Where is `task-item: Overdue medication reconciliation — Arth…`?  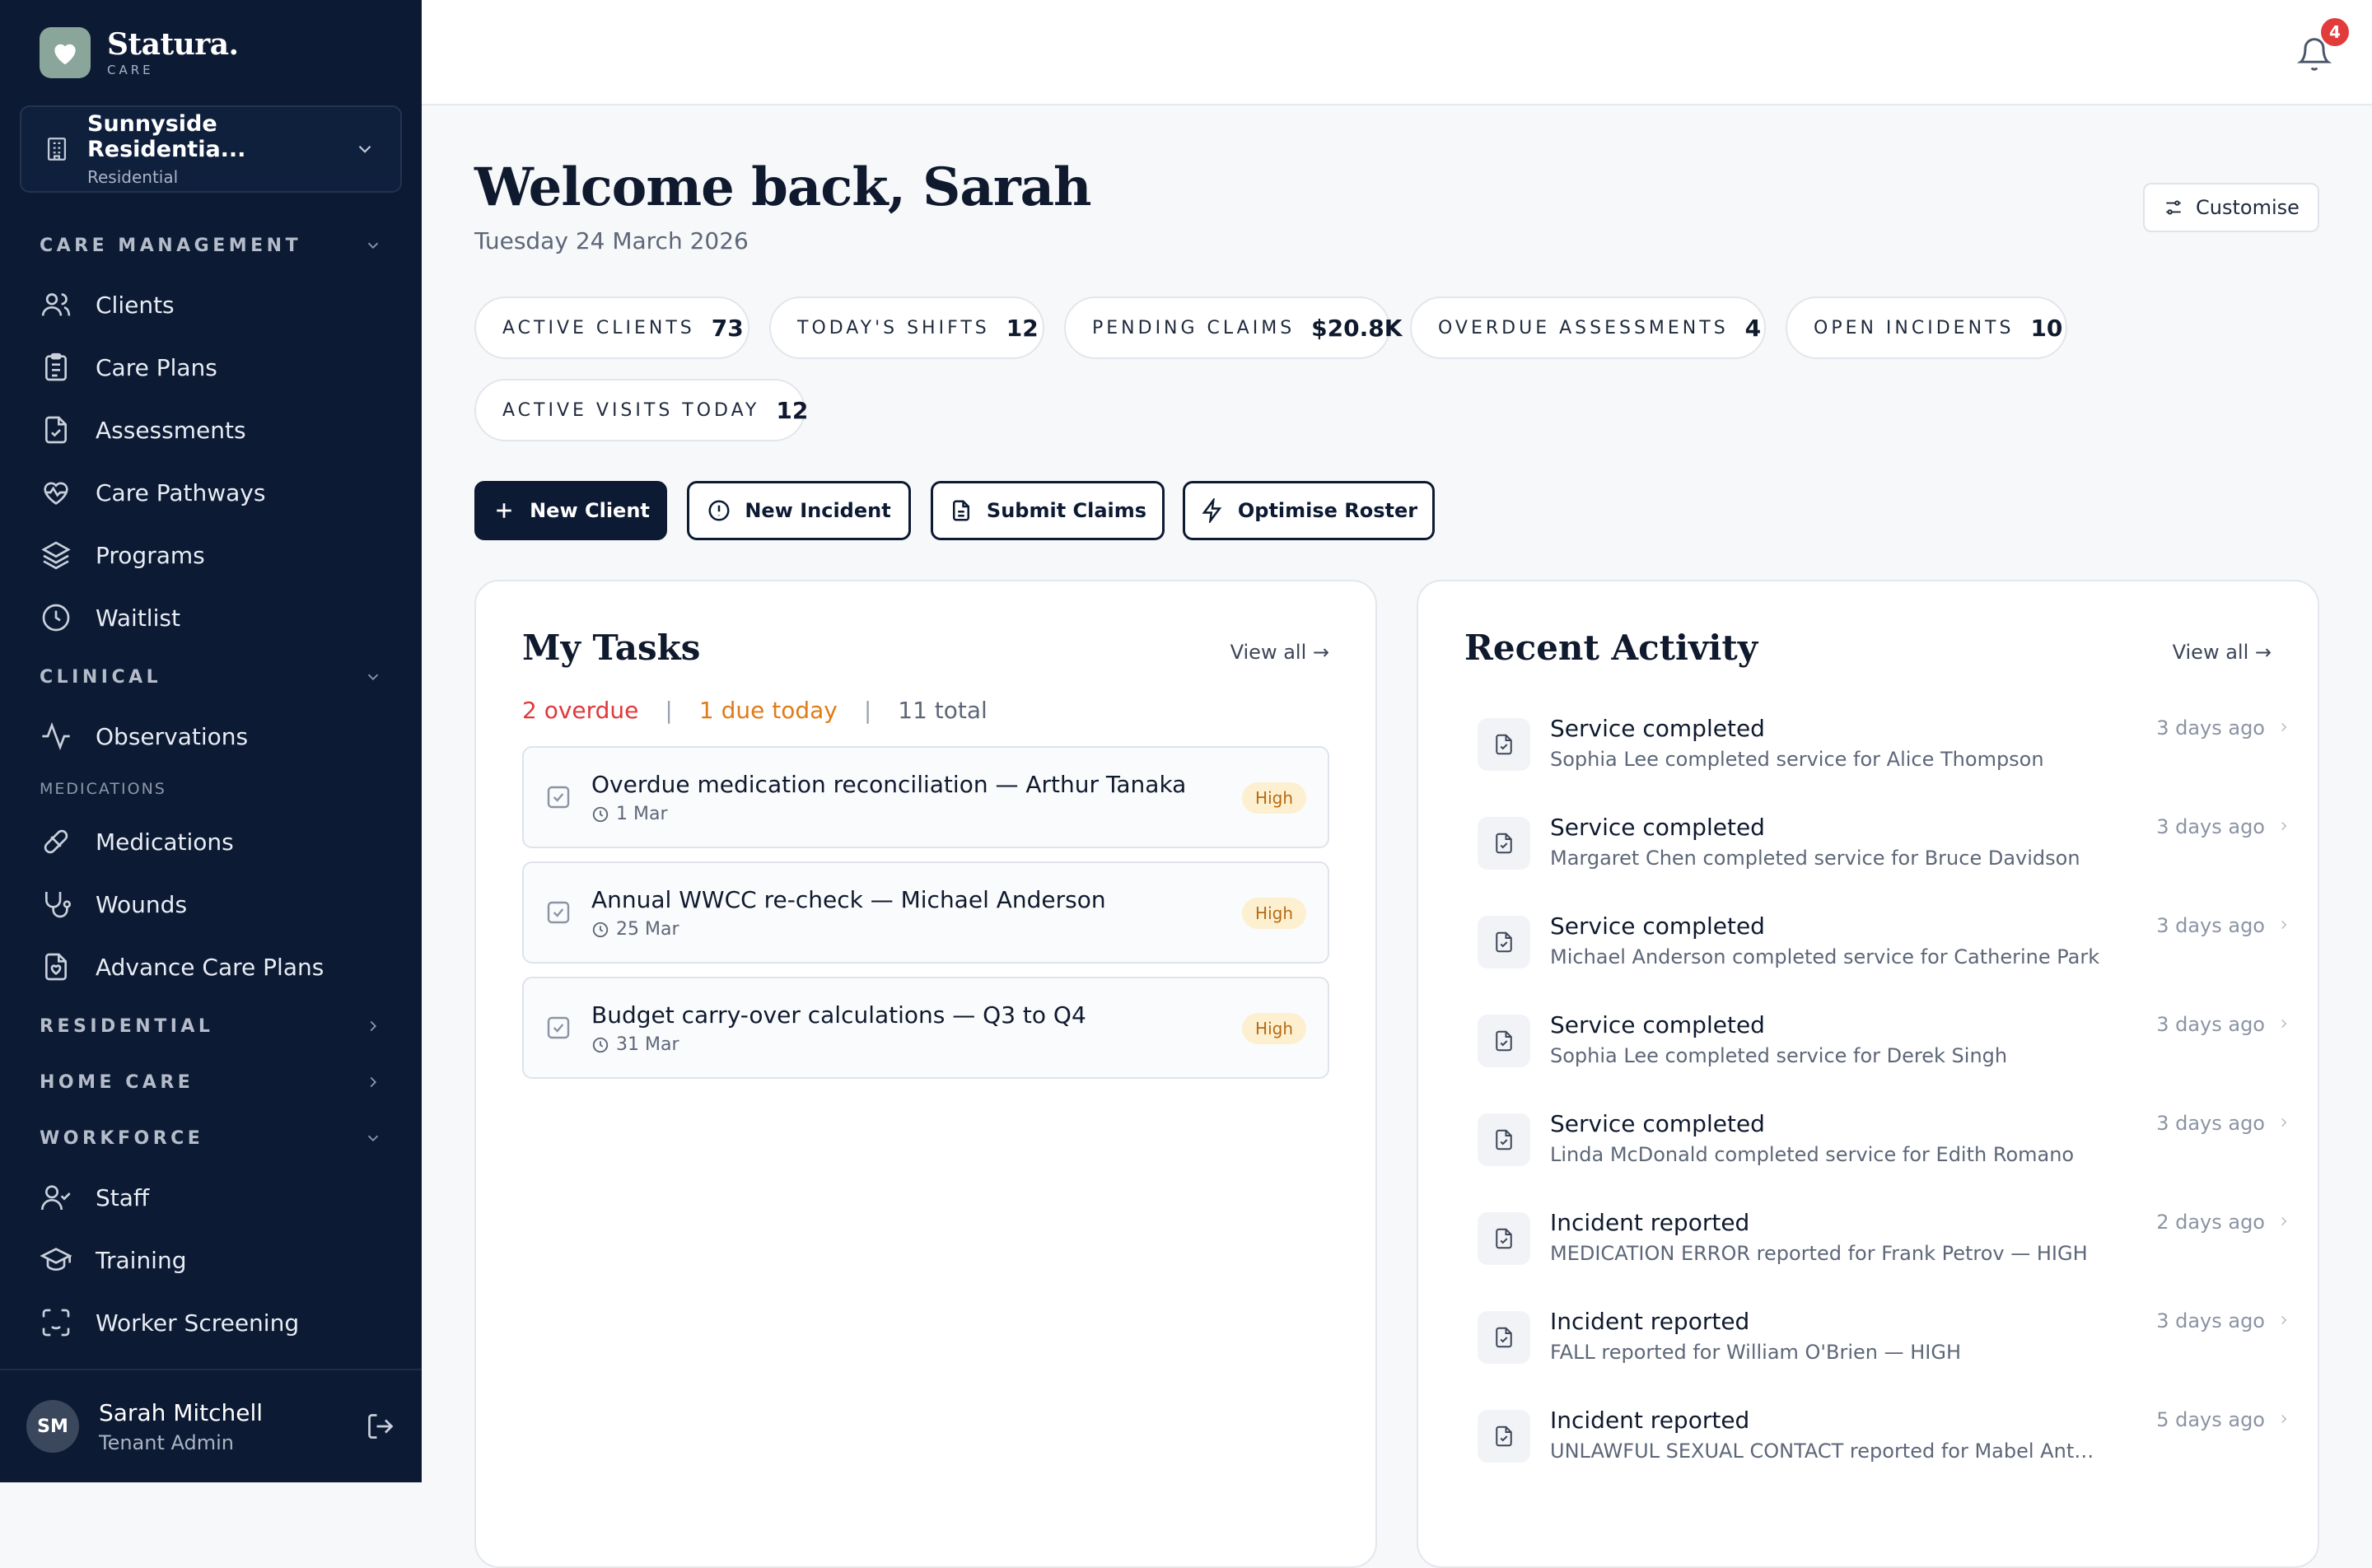 task-item: Overdue medication reconciliation — Arth… is located at coordinates (925, 797).